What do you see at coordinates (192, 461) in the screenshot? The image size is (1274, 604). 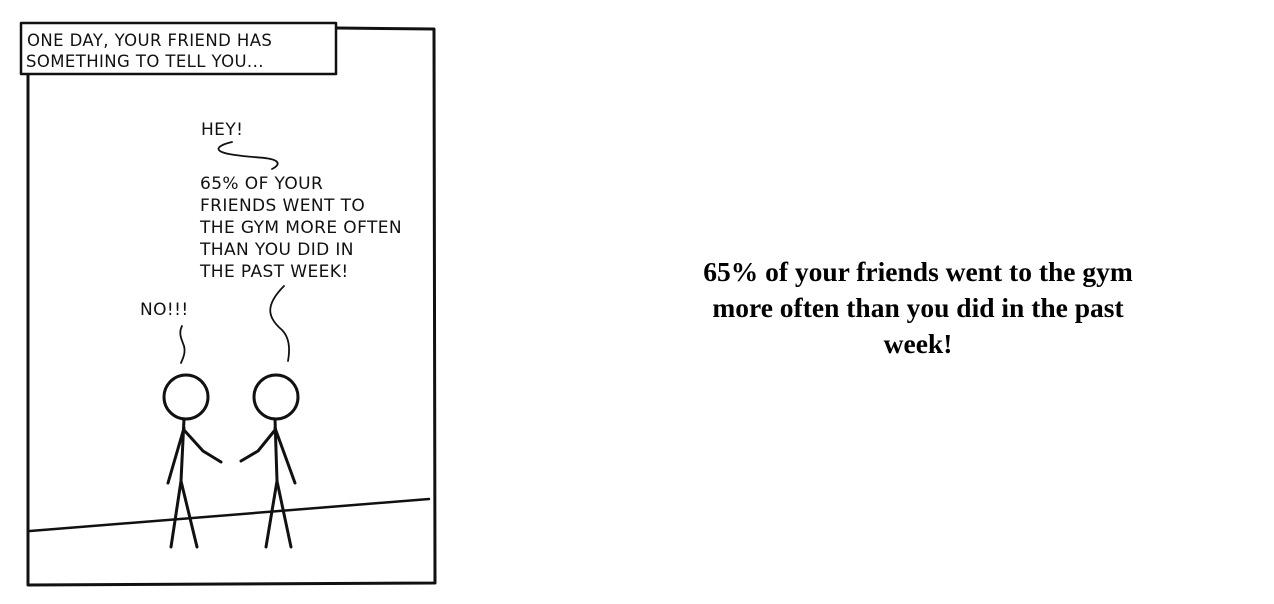 I see `stick-figure-you` at bounding box center [192, 461].